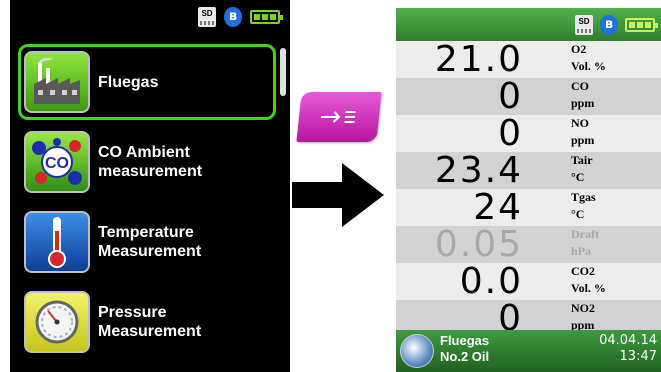 The width and height of the screenshot is (661, 372). I want to click on date-label: 04.04.14, so click(628, 340).